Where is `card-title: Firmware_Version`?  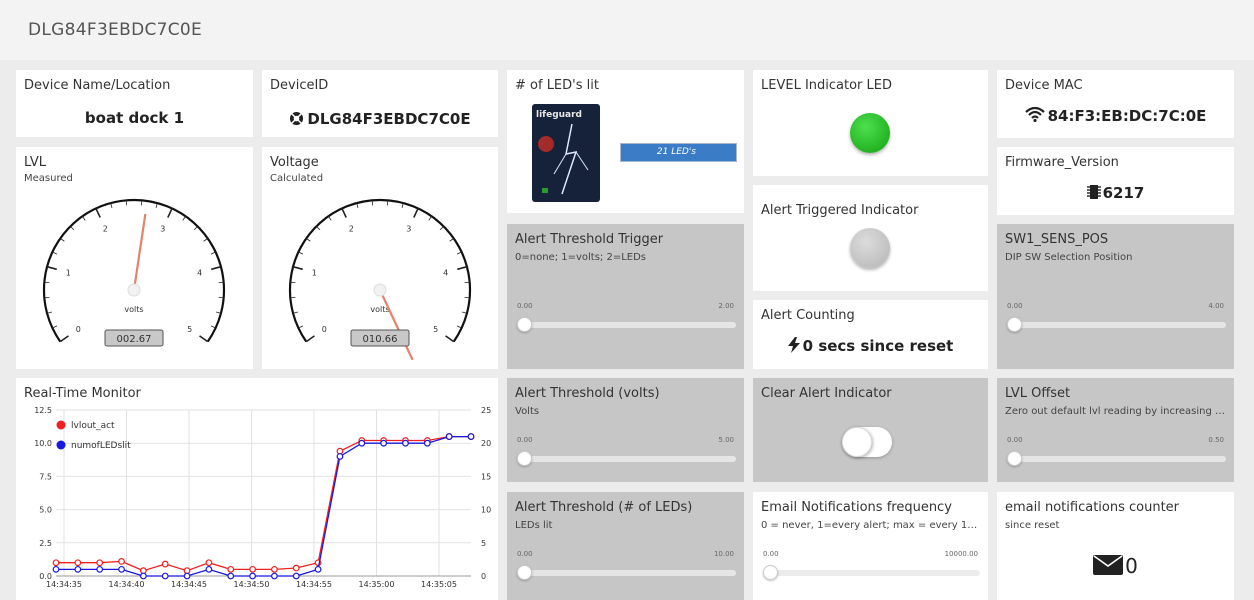 card-title: Firmware_Version is located at coordinates (1062, 162).